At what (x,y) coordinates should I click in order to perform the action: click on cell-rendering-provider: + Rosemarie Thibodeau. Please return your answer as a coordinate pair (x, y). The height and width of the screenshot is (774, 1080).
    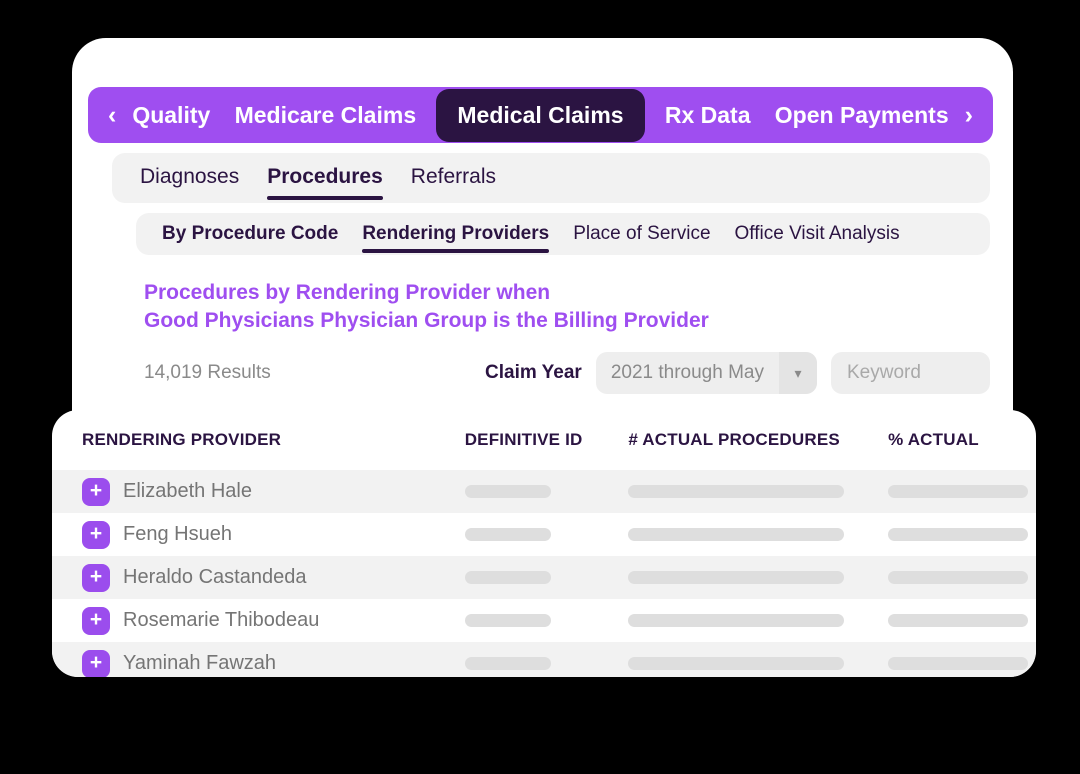
    Looking at the image, I should click on (273, 620).